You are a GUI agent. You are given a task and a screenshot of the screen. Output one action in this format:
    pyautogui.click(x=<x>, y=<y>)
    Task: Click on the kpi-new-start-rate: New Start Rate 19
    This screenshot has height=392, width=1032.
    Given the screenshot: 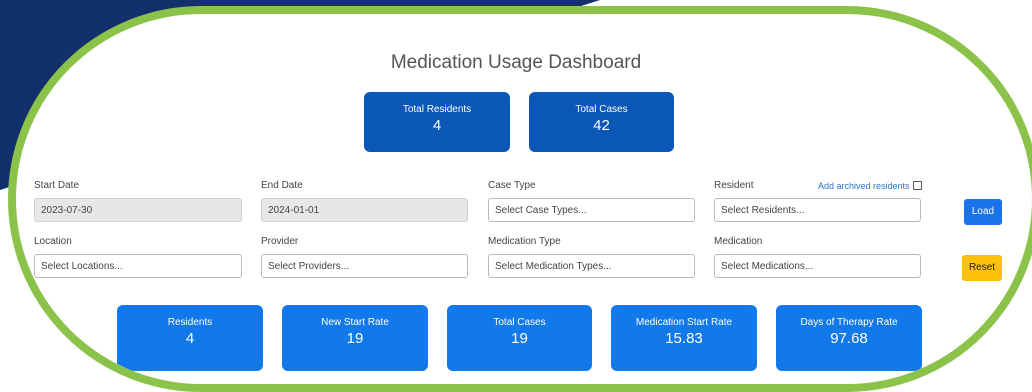 What is the action you would take?
    pyautogui.click(x=355, y=338)
    